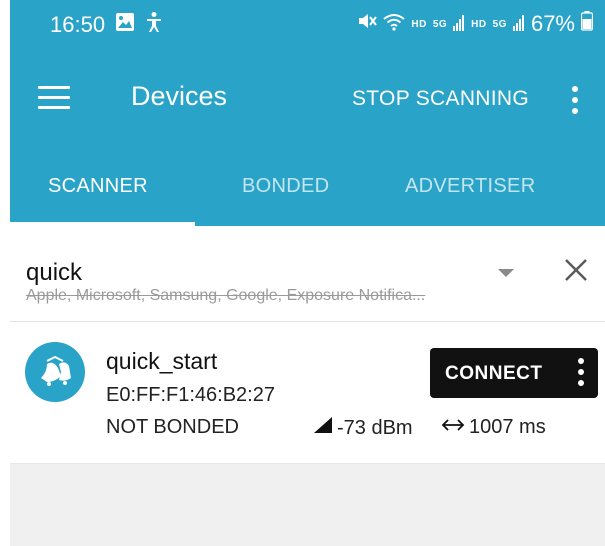 Image resolution: width=605 pixels, height=546 pixels. I want to click on rssi-value: -73 dBm, so click(375, 427).